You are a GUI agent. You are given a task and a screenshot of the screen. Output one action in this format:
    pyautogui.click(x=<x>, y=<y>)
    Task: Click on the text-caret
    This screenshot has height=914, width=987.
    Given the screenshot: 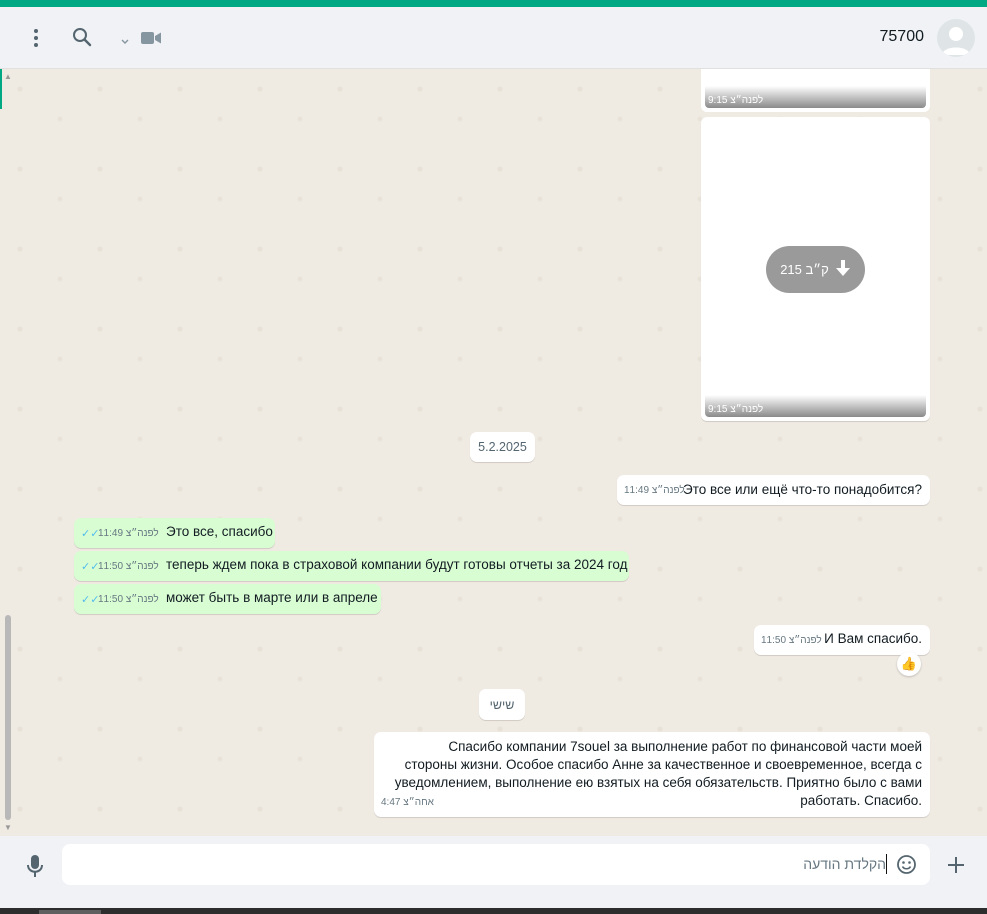 What is the action you would take?
    pyautogui.click(x=886, y=864)
    